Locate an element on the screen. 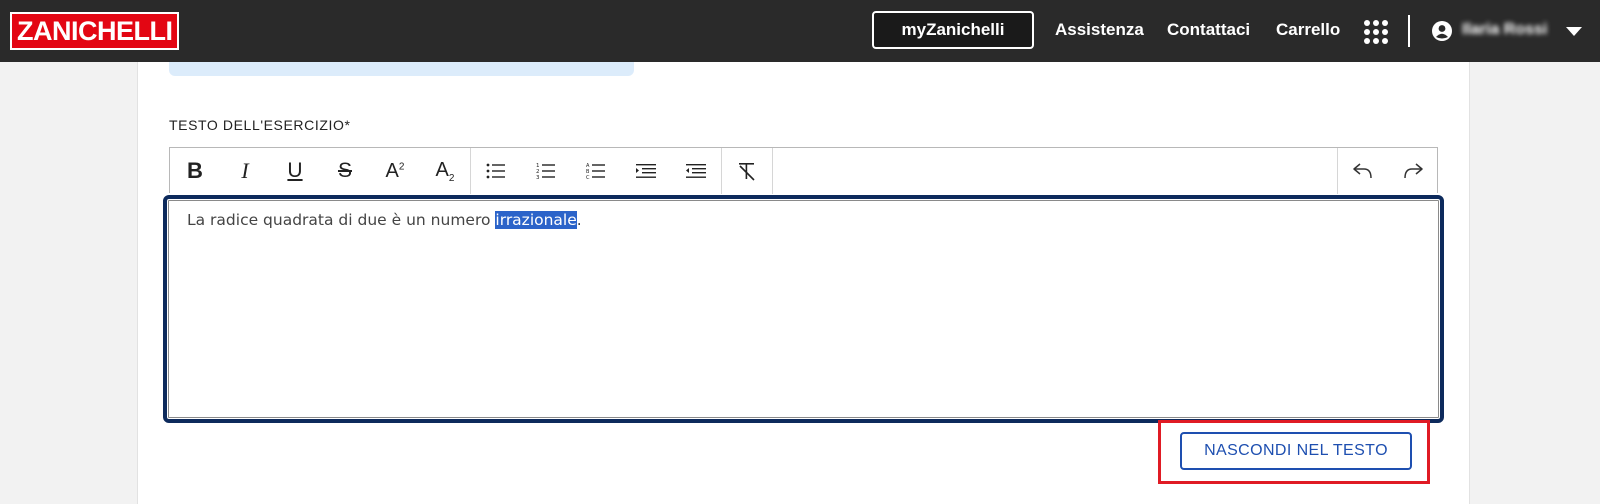 The width and height of the screenshot is (1600, 504). undo-button is located at coordinates (1363, 171).